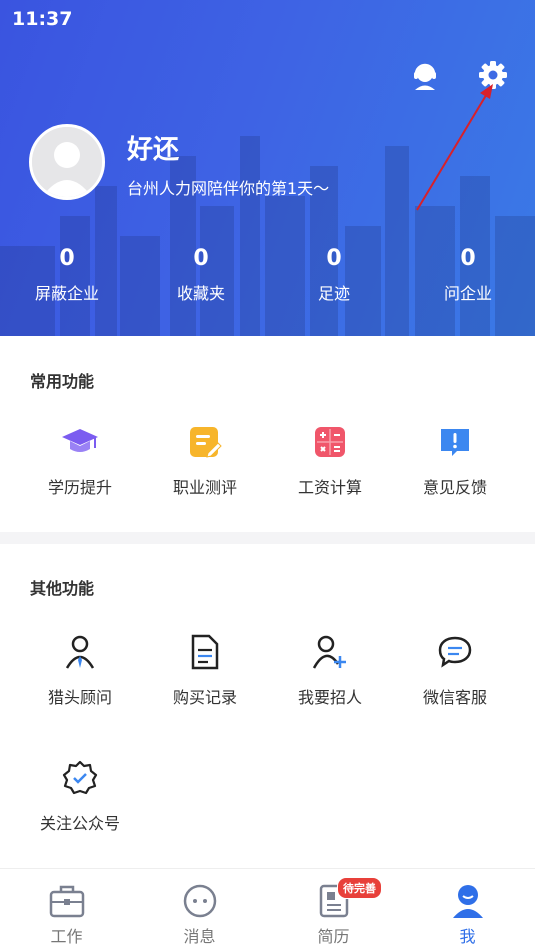 The height and width of the screenshot is (951, 535). I want to click on calculator-icon, so click(330, 442).